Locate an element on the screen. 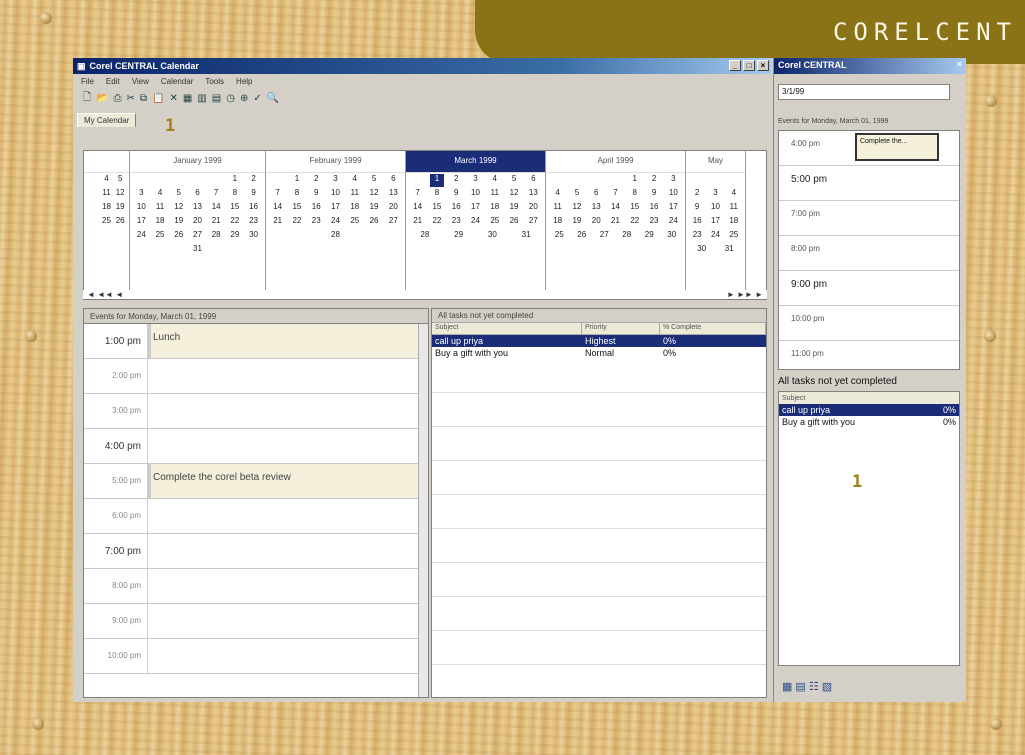 The height and width of the screenshot is (755, 1025). menu-item-calendar: Calendar is located at coordinates (177, 81).